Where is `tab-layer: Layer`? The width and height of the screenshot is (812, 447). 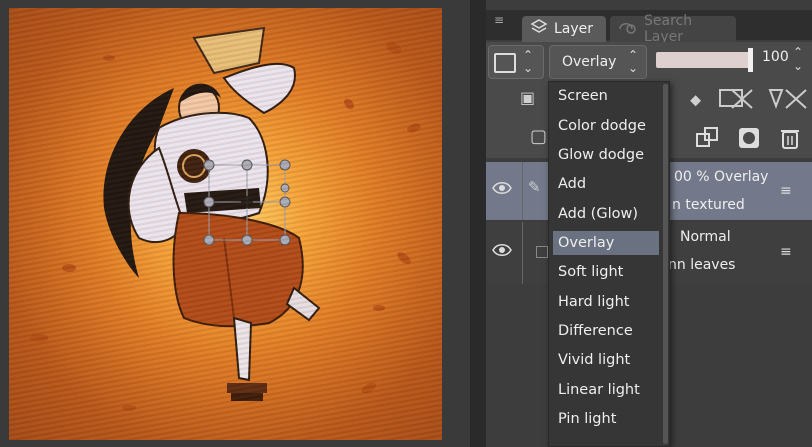
tab-layer: Layer is located at coordinates (564, 29).